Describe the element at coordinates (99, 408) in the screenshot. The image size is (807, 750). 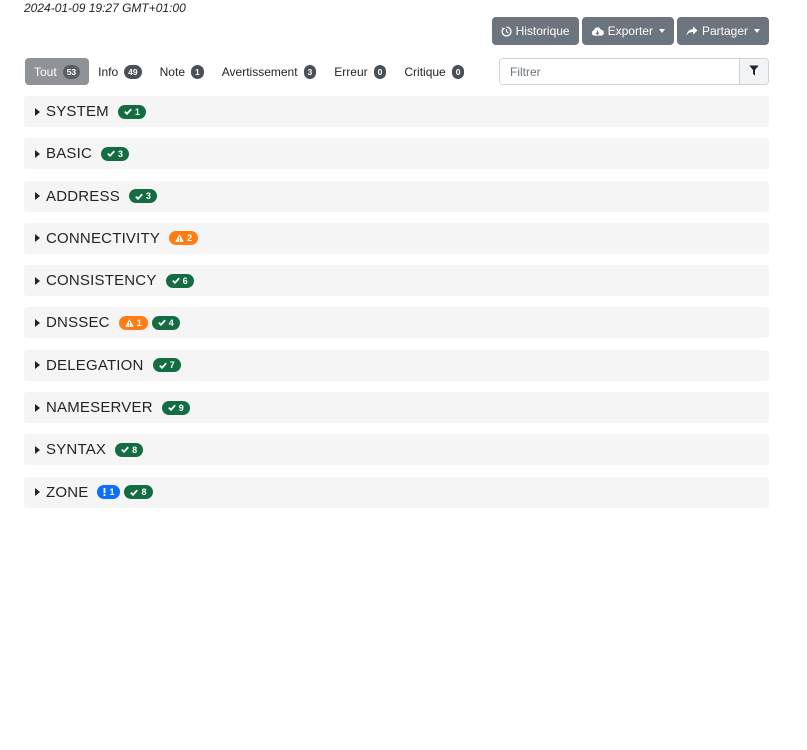
I see `module-name: NAMESERVER` at that location.